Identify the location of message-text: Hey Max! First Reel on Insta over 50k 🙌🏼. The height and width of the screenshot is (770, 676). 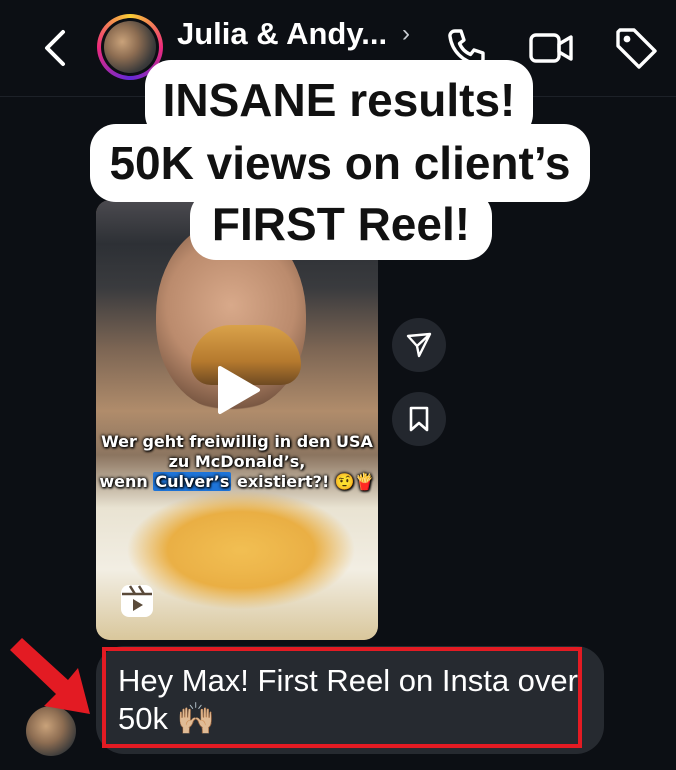
(348, 699).